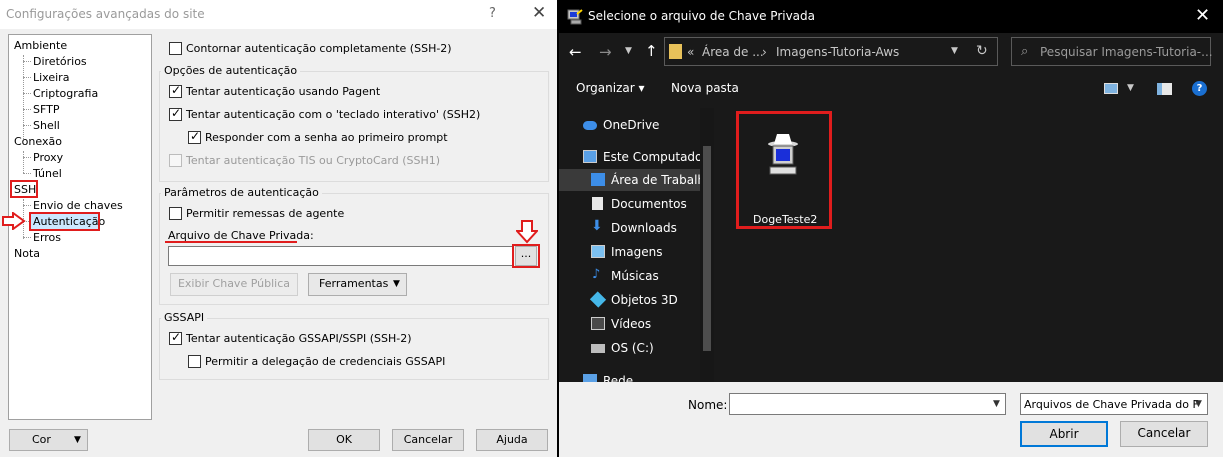 This screenshot has width=1223, height=457. Describe the element at coordinates (598, 323) in the screenshot. I see `video-icon` at that location.